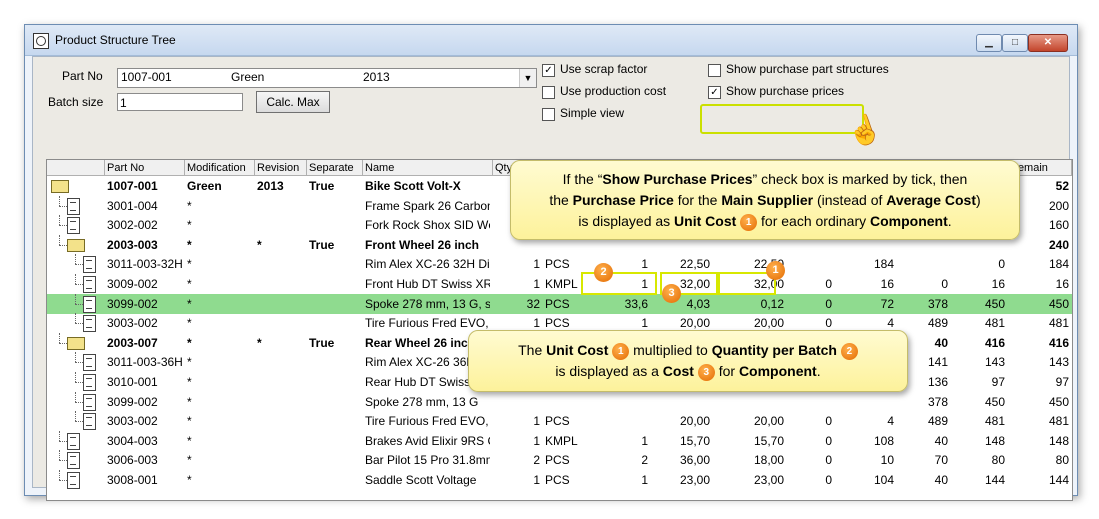 The image size is (1099, 519). What do you see at coordinates (132, 480) in the screenshot?
I see `cell-part: 3008-001` at bounding box center [132, 480].